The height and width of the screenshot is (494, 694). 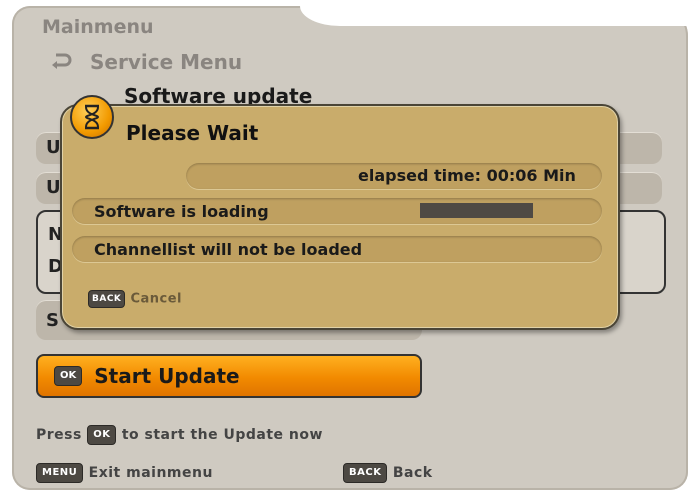 I want to click on elapsed-time-text: elapsed time: 00:06 Min, so click(x=467, y=175).